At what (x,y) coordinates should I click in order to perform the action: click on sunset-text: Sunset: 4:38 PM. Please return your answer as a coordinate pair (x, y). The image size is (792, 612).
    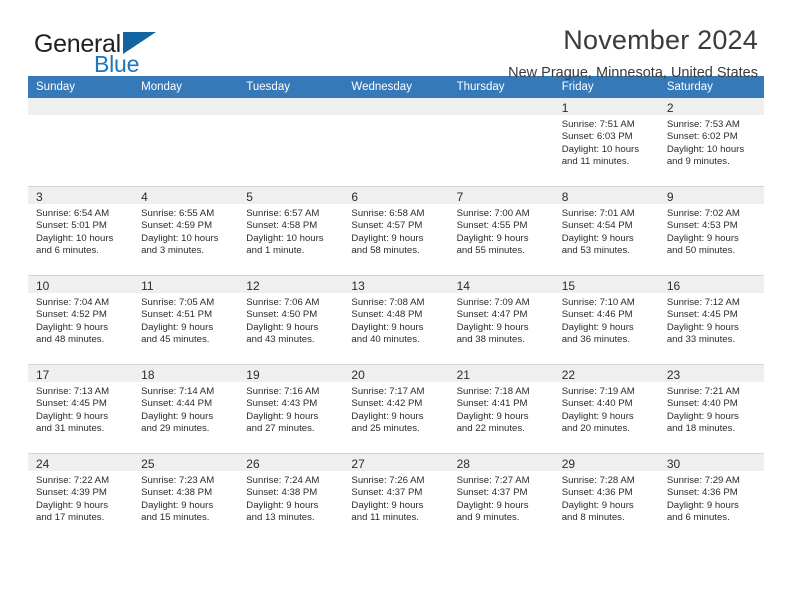
    Looking at the image, I should click on (282, 493).